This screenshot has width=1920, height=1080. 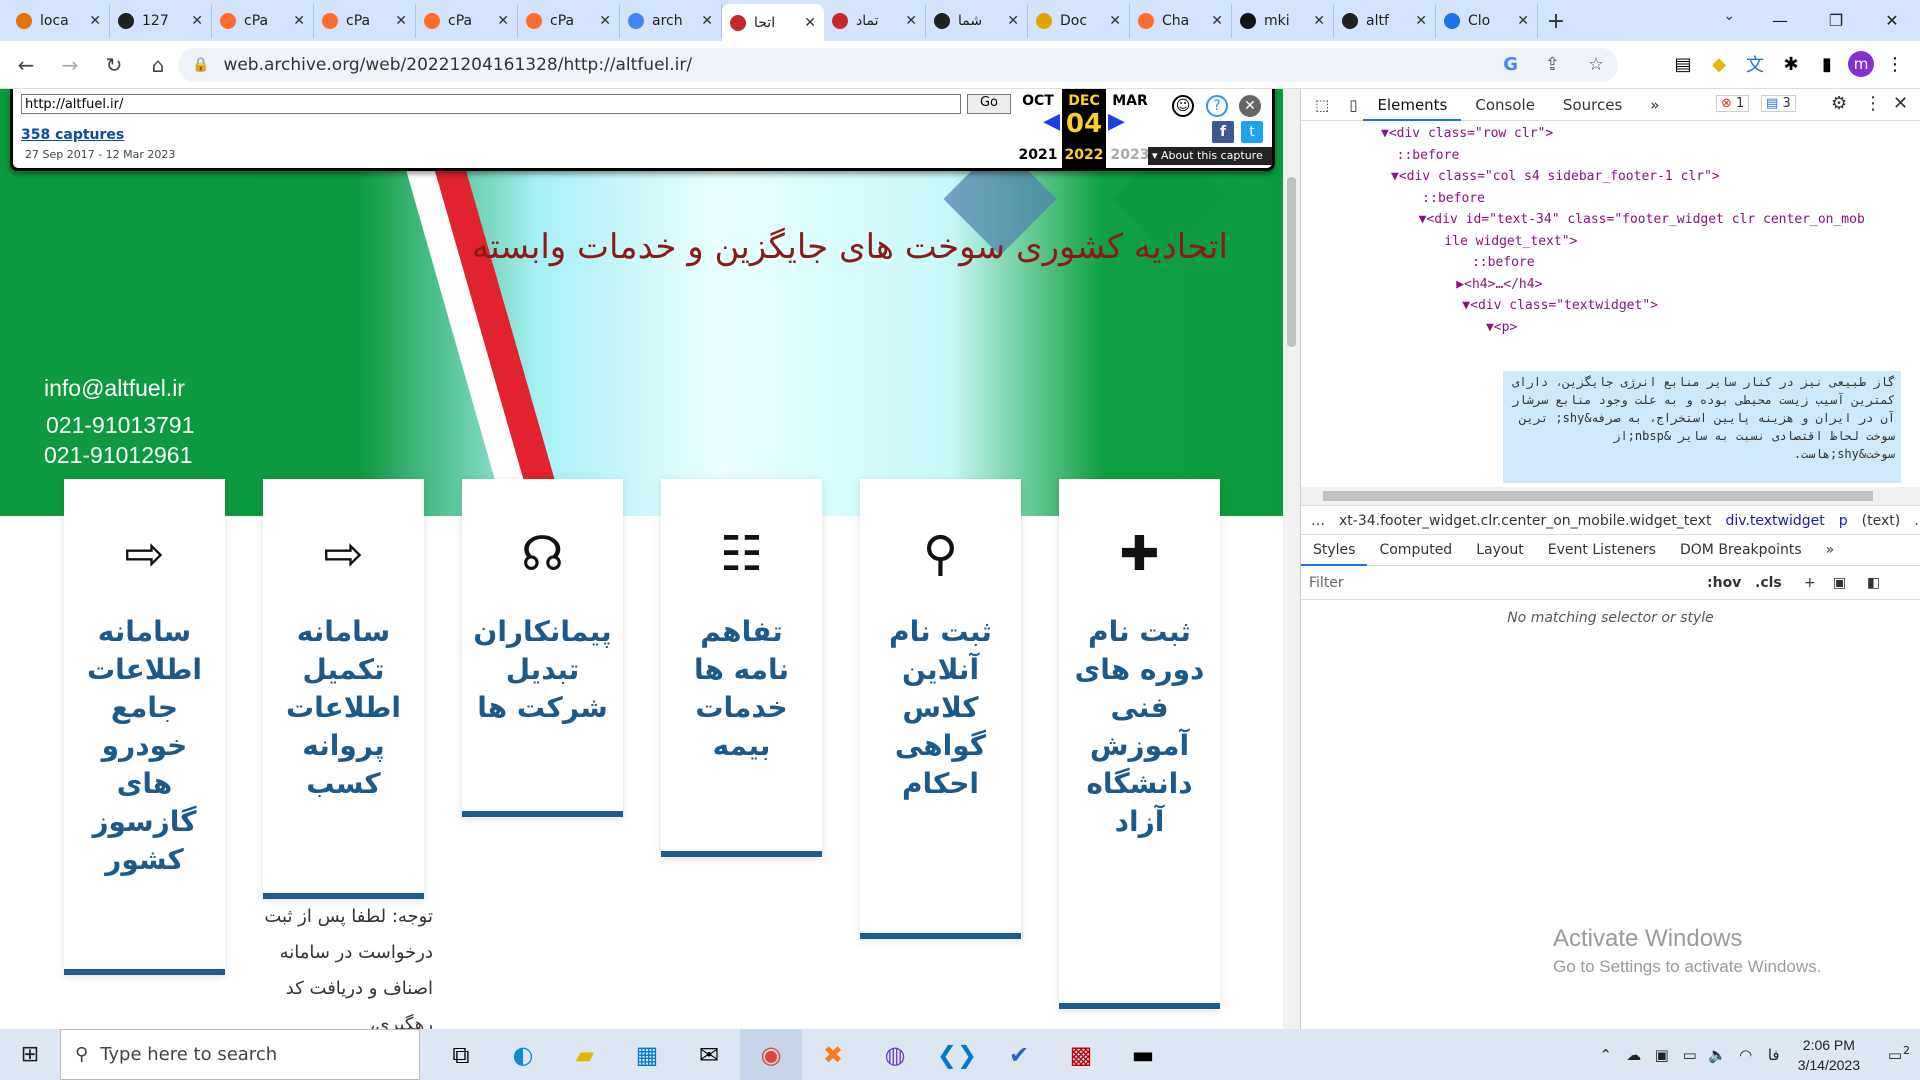 I want to click on styles-subtab: Event Listeners, so click(x=1602, y=550).